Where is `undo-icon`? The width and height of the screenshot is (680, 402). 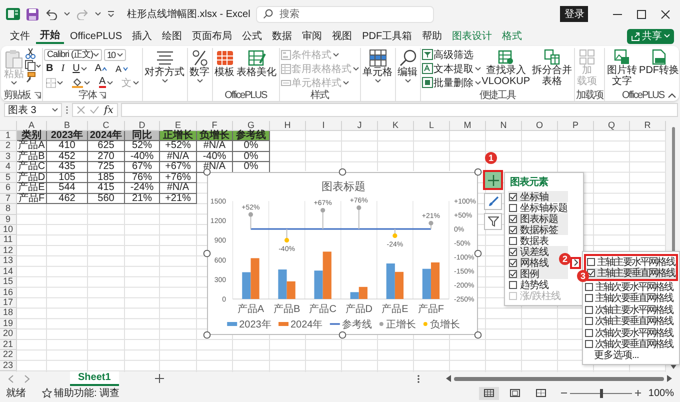
undo-icon is located at coordinates (51, 14).